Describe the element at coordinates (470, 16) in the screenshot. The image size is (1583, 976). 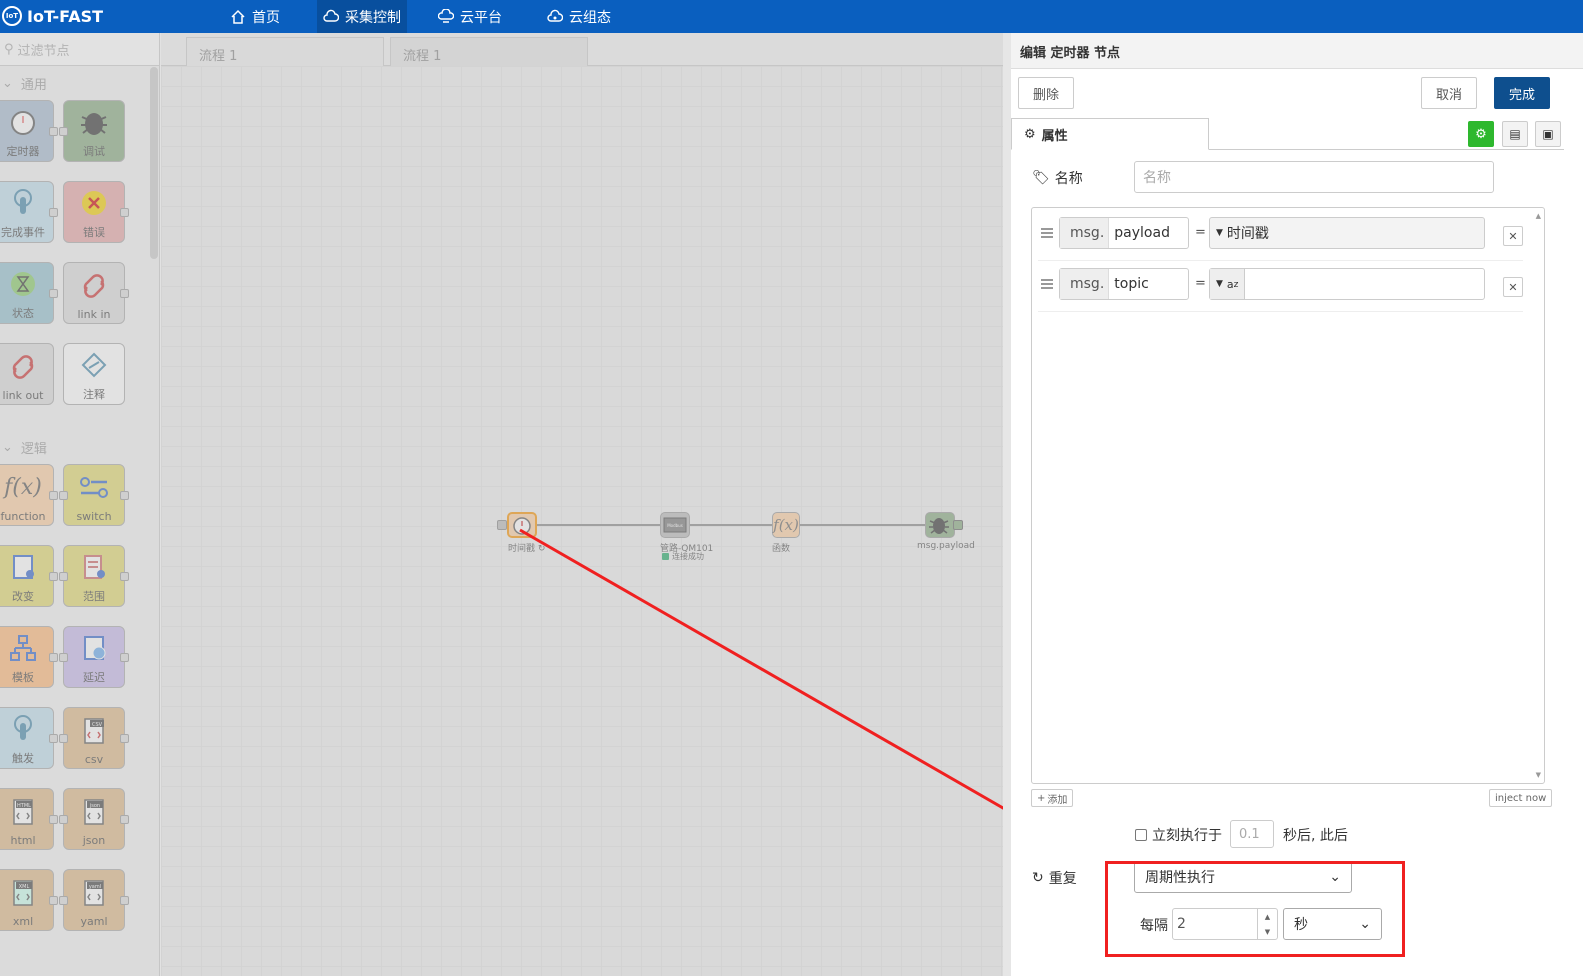
I see `nav-cloud-platform: 云平台` at that location.